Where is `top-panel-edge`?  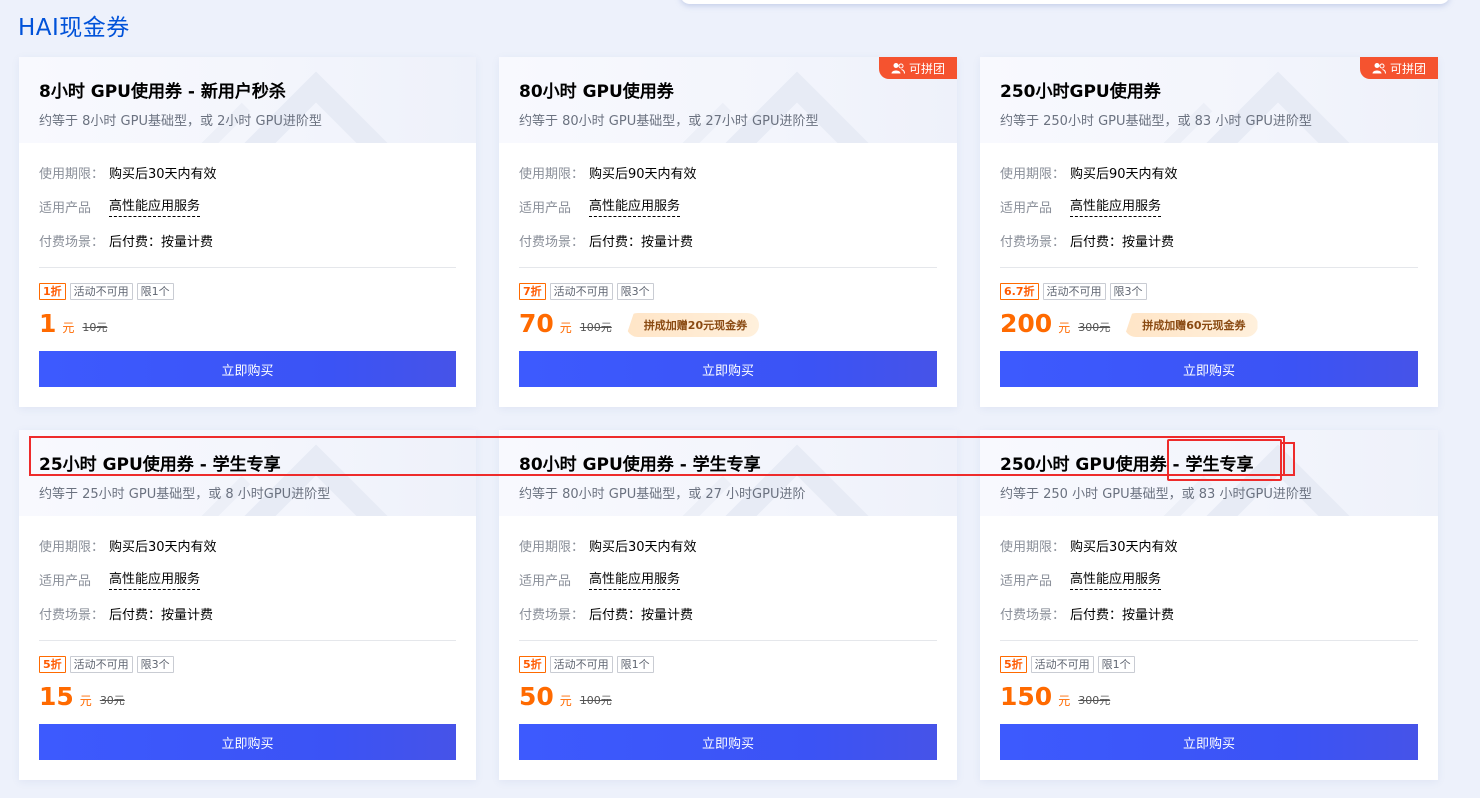 top-panel-edge is located at coordinates (1065, 2).